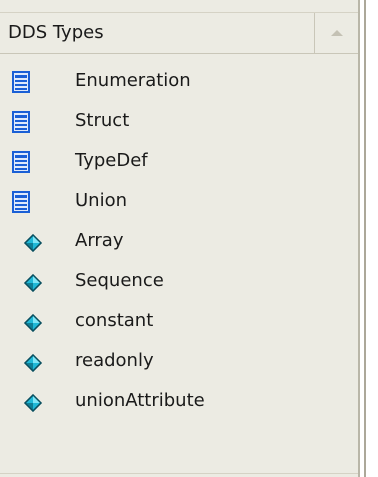  I want to click on panel-splitter, so click(368, 238).